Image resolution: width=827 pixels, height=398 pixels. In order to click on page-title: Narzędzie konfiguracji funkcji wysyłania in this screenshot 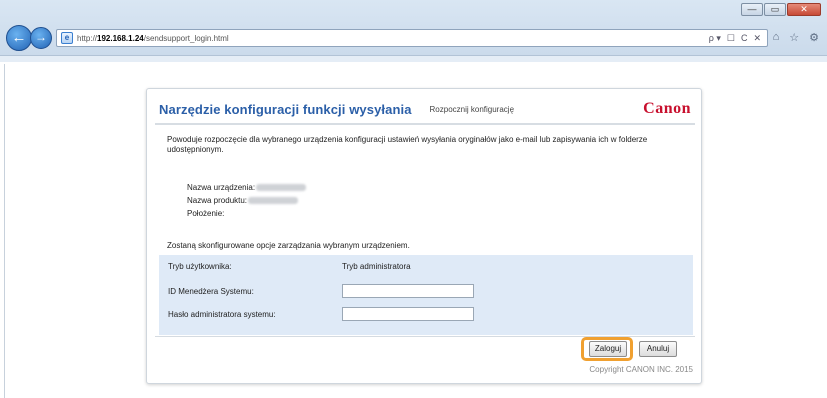, I will do `click(285, 109)`.